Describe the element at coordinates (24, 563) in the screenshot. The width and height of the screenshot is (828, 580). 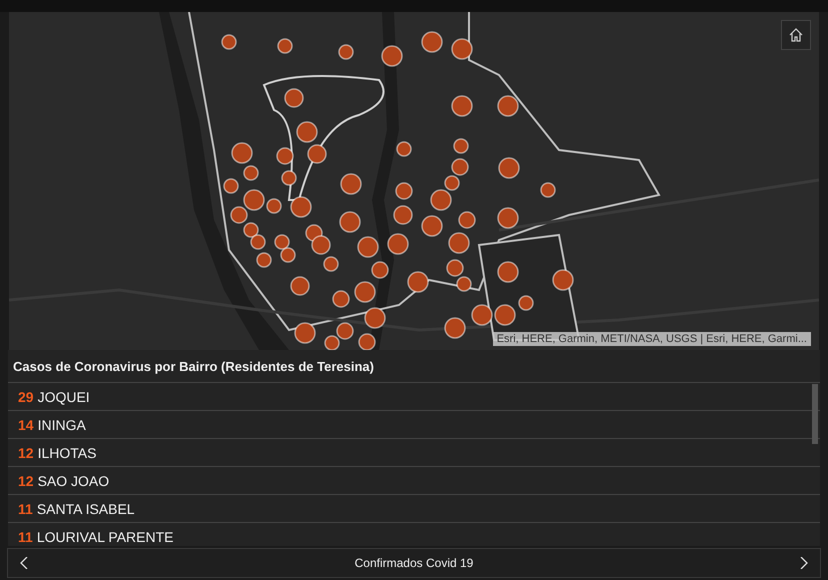
I see `previous-icon` at that location.